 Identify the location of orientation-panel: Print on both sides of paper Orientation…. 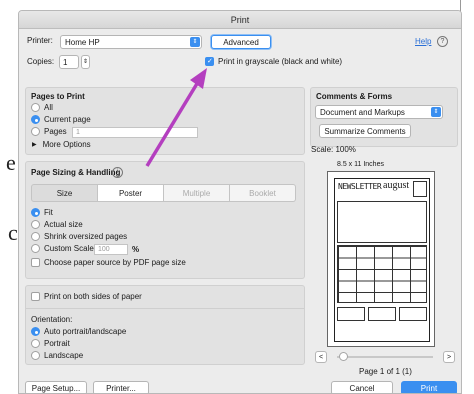
(165, 325).